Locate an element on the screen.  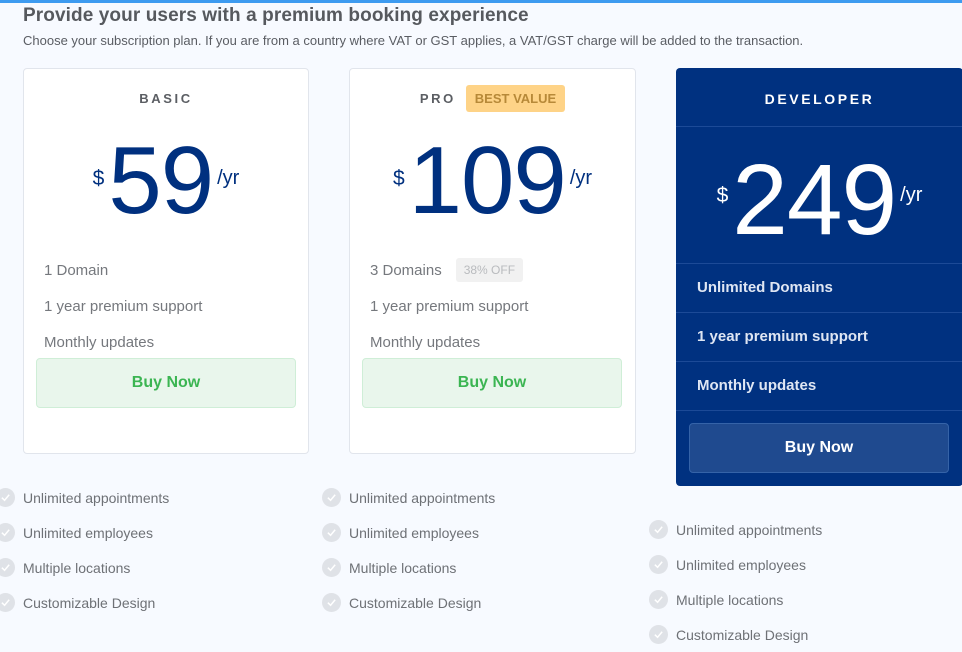
price-amount: 59 is located at coordinates (161, 180).